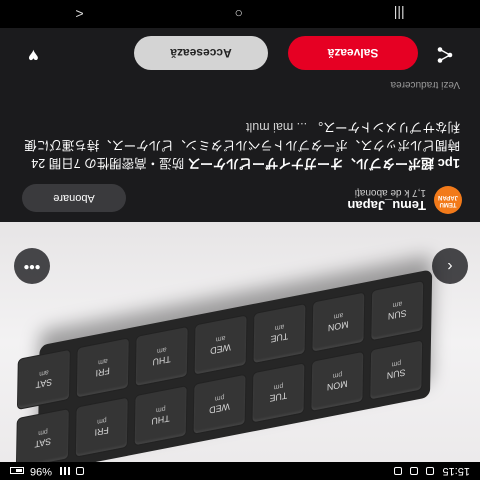  I want to click on visit-button: Accesează, so click(201, 53).